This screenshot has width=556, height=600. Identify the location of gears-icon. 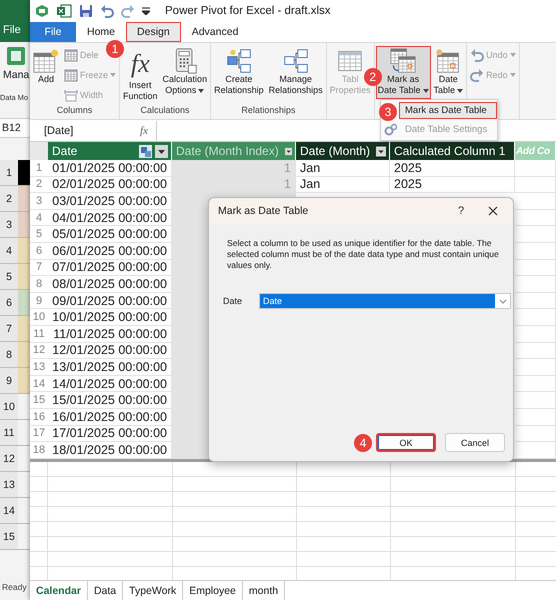
(390, 129).